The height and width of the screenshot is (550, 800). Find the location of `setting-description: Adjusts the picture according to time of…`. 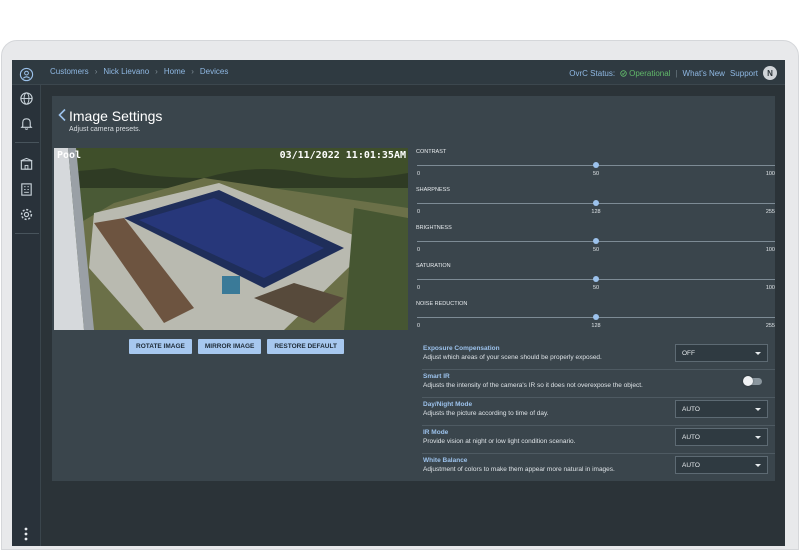

setting-description: Adjusts the picture according to time of… is located at coordinates (486, 413).